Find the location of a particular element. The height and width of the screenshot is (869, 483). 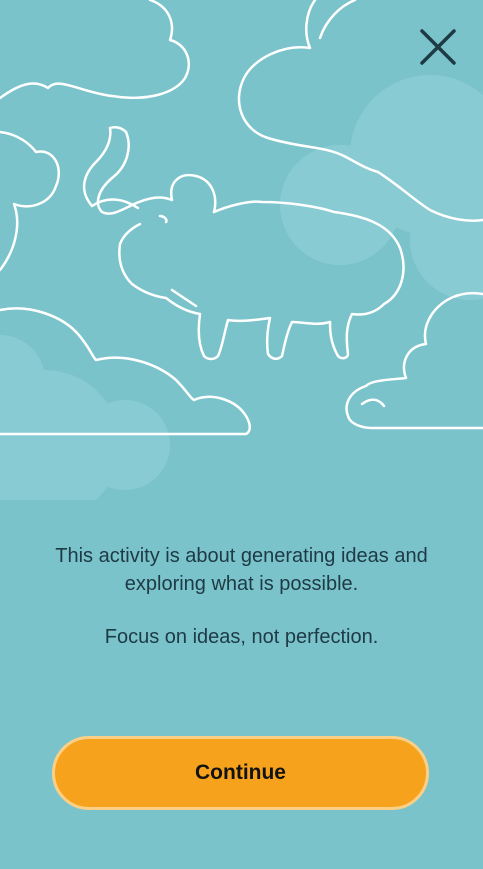

close-button is located at coordinates (438, 47).